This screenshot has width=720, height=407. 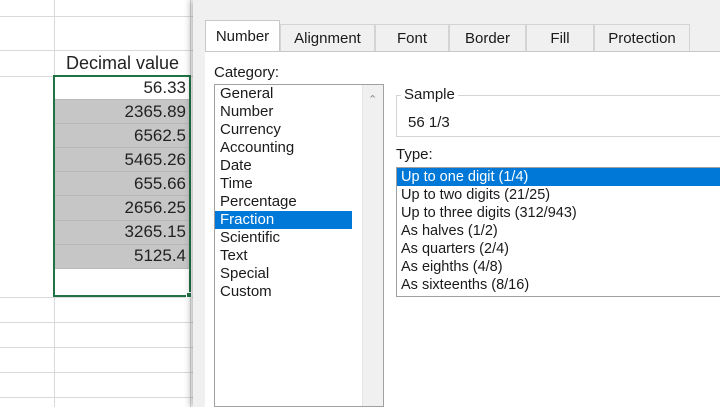 What do you see at coordinates (299, 184) in the screenshot?
I see `category-item: Time` at bounding box center [299, 184].